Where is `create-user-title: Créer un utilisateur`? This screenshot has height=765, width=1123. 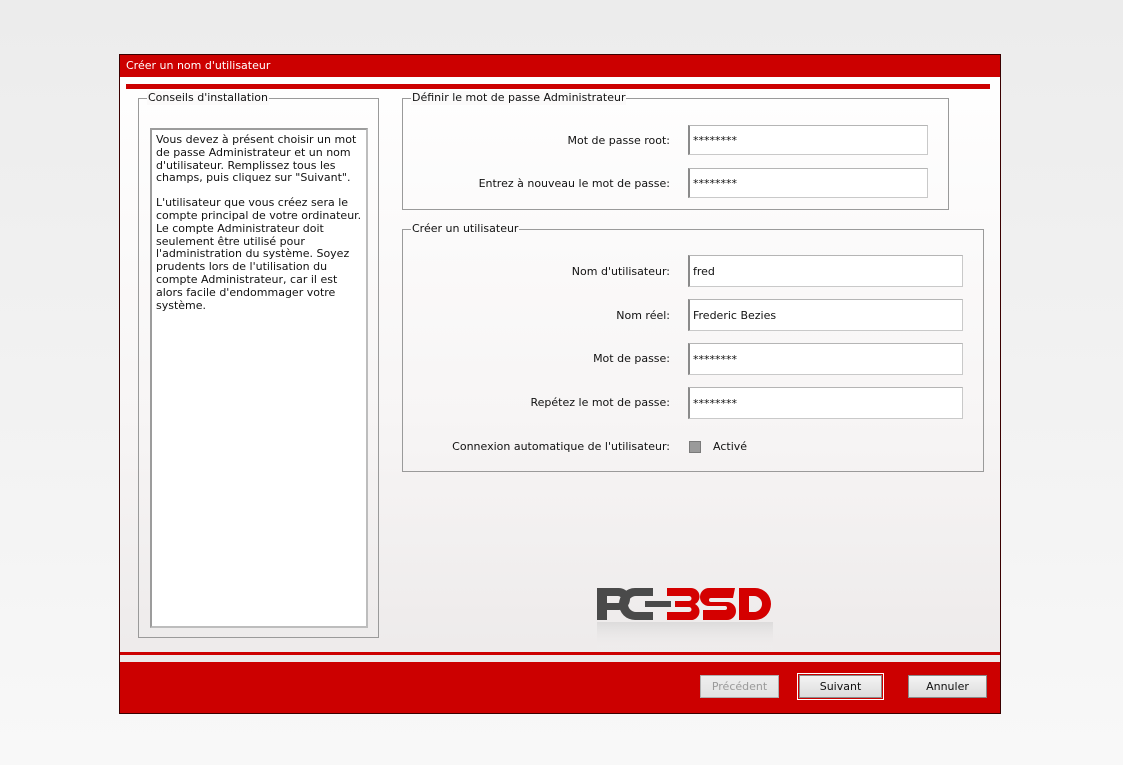 create-user-title: Créer un utilisateur is located at coordinates (465, 229).